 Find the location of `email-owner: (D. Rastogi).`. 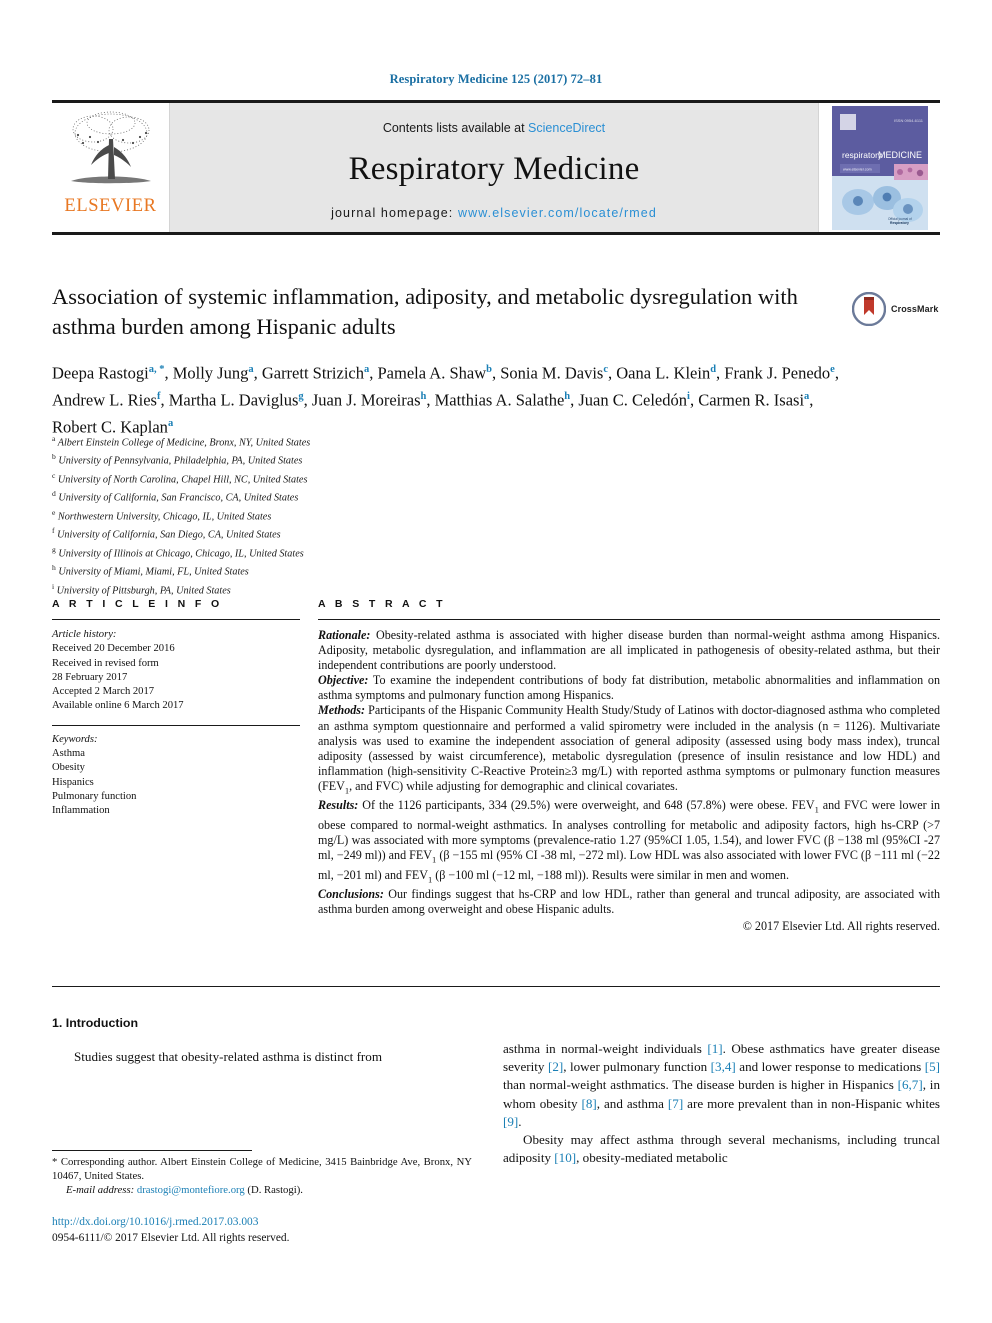

email-owner: (D. Rastogi). is located at coordinates (273, 1190).